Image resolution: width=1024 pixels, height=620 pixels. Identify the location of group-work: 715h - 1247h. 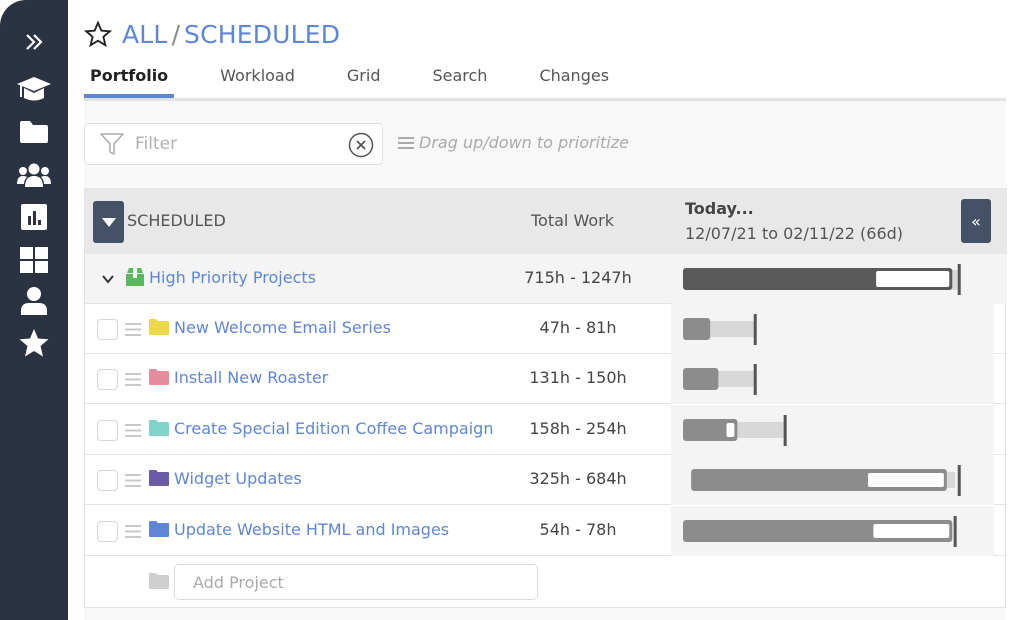
(578, 277).